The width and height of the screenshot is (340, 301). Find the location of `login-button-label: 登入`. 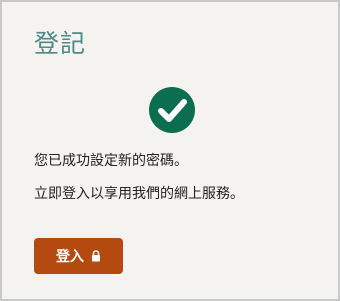

login-button-label: 登入 is located at coordinates (70, 257).